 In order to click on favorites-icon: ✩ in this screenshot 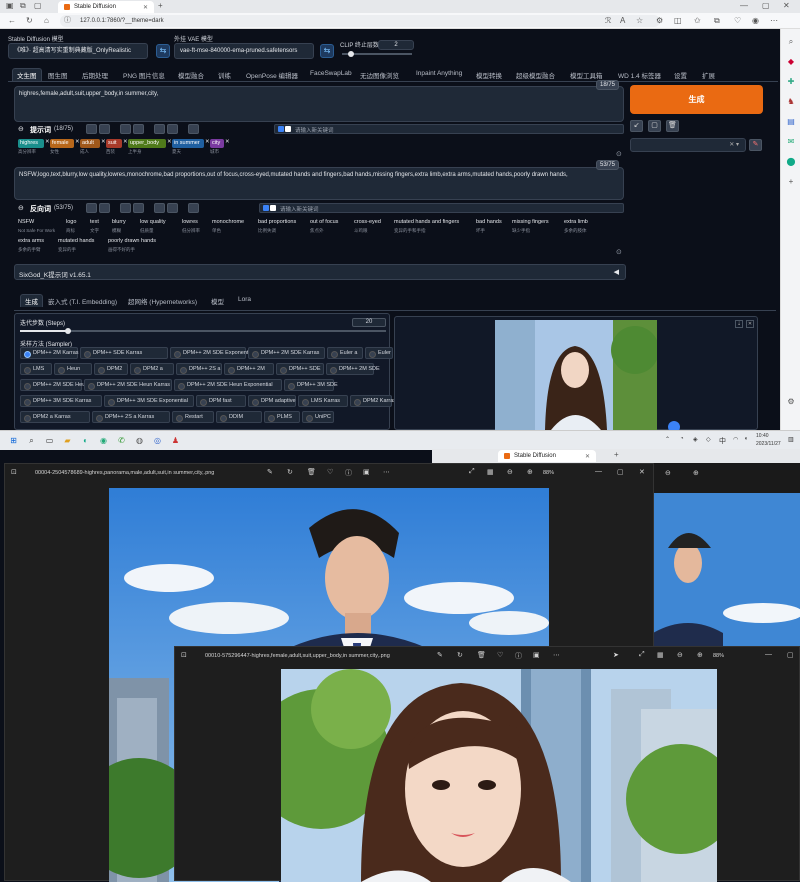, I will do `click(697, 21)`.